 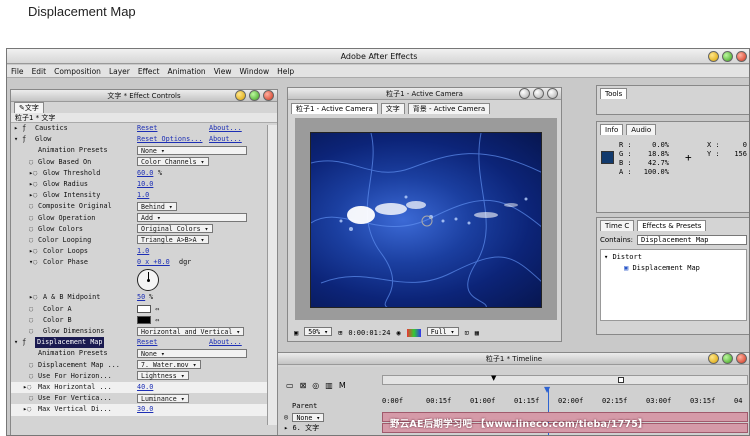 What do you see at coordinates (157, 206) in the screenshot?
I see `composite-original-dropdown: Behind` at bounding box center [157, 206].